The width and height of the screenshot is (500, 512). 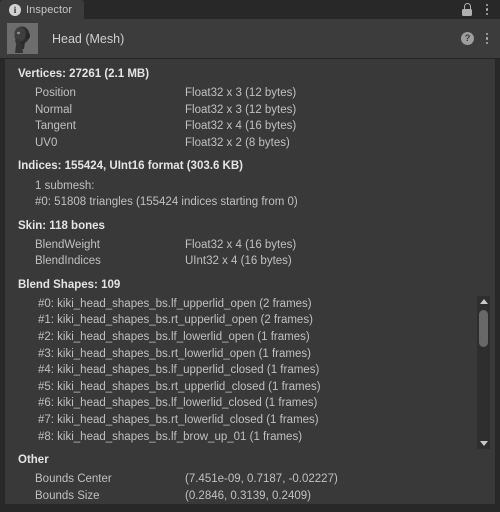 I want to click on row-key: BlendWeight, so click(x=67, y=244).